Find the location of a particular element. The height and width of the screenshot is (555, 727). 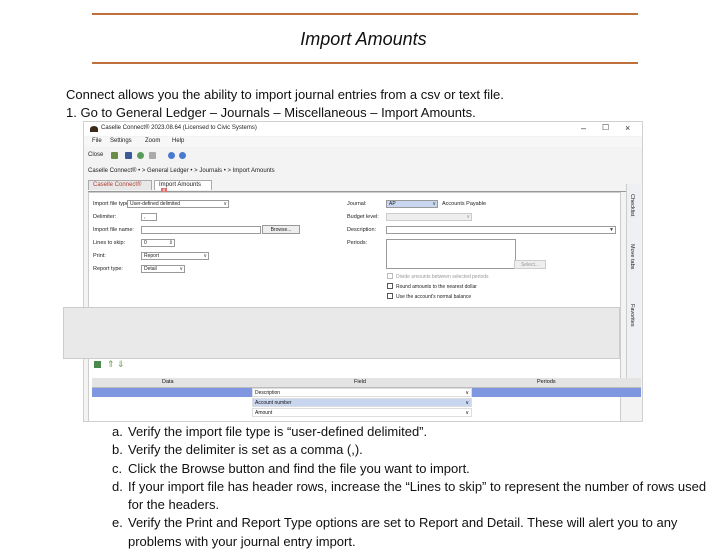

stepper-icon: ⇕ is located at coordinates (171, 243).